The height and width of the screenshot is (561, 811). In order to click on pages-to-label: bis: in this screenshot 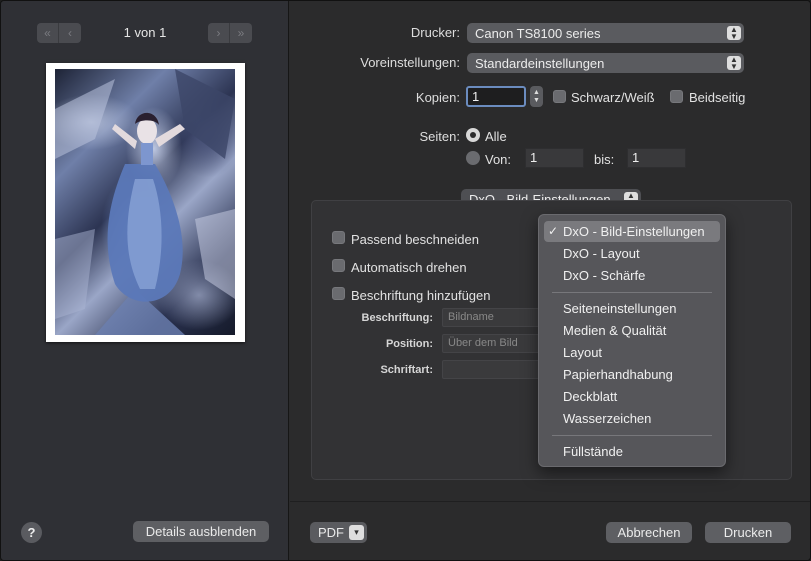, I will do `click(604, 159)`.